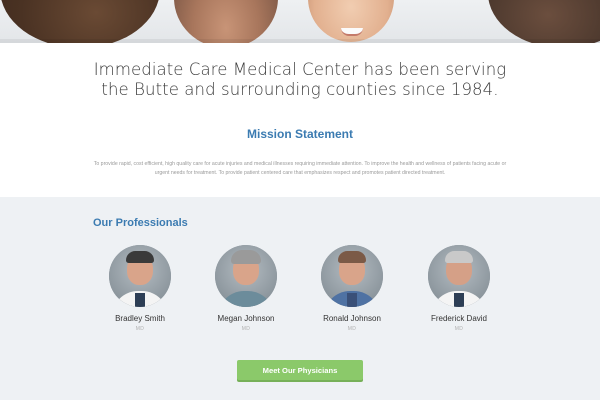 The width and height of the screenshot is (600, 400). I want to click on professional-card: Ronald Johnson MD, so click(352, 288).